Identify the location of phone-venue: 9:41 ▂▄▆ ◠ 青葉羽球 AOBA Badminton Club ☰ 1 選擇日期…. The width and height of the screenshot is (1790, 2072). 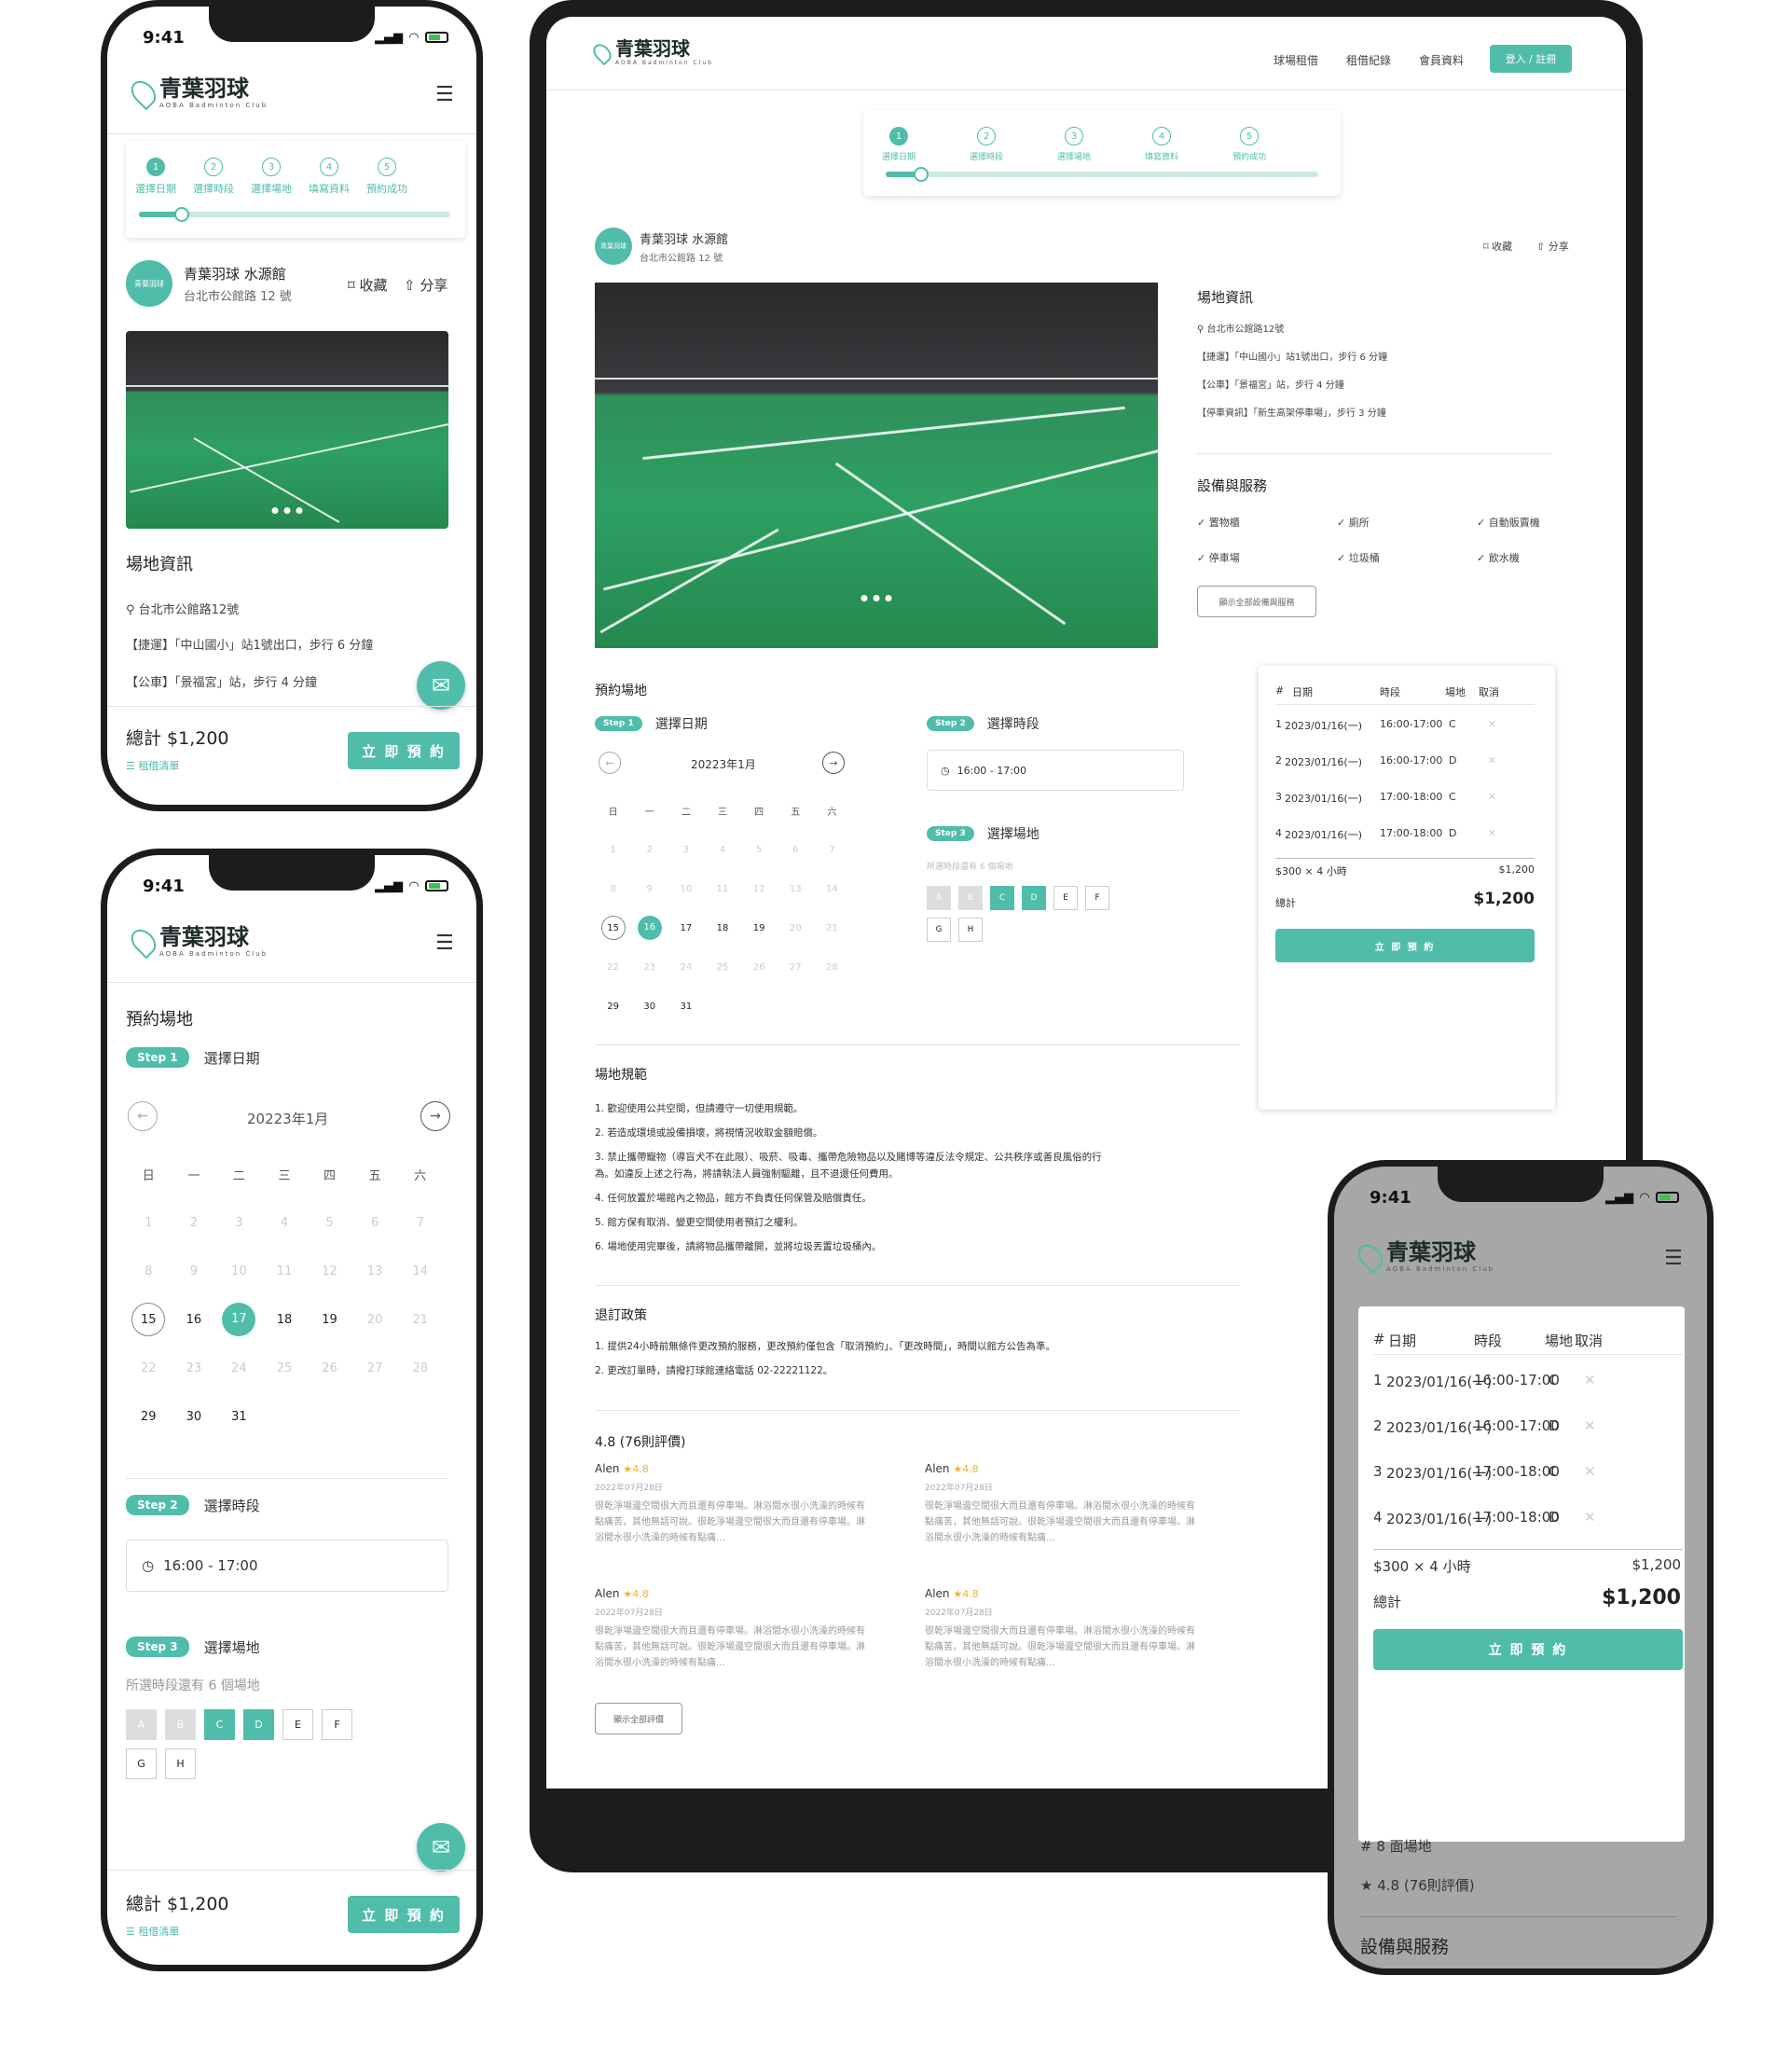
(292, 405).